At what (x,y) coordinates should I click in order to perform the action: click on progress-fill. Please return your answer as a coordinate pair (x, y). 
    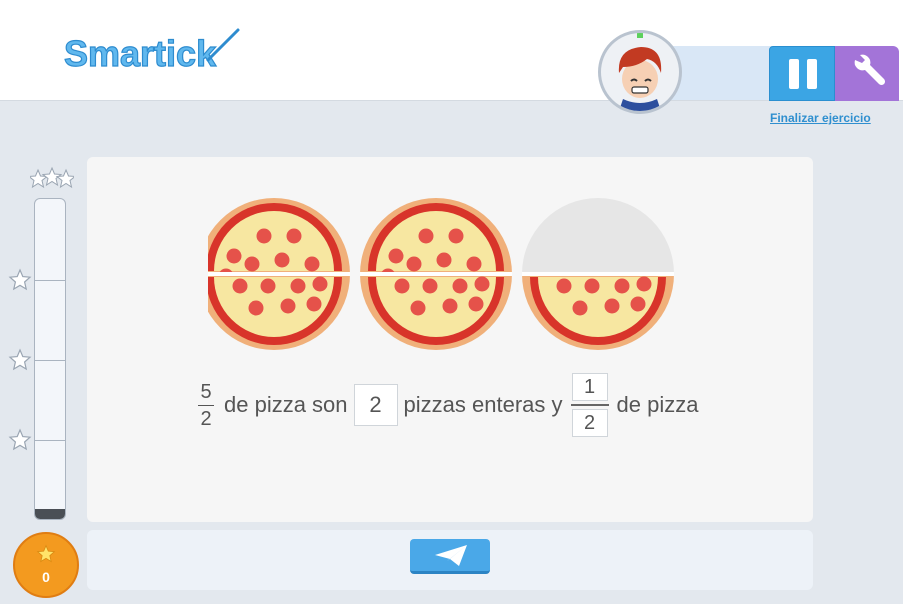
    Looking at the image, I should click on (50, 514).